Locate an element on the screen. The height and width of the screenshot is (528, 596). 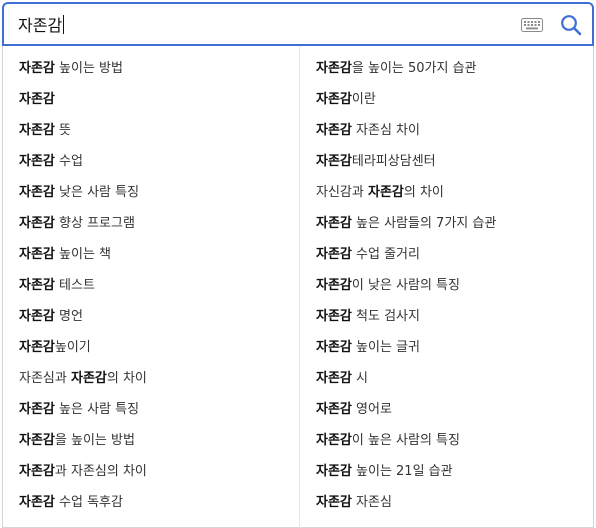
suggestion-item: 자존감이란 is located at coordinates (406, 99).